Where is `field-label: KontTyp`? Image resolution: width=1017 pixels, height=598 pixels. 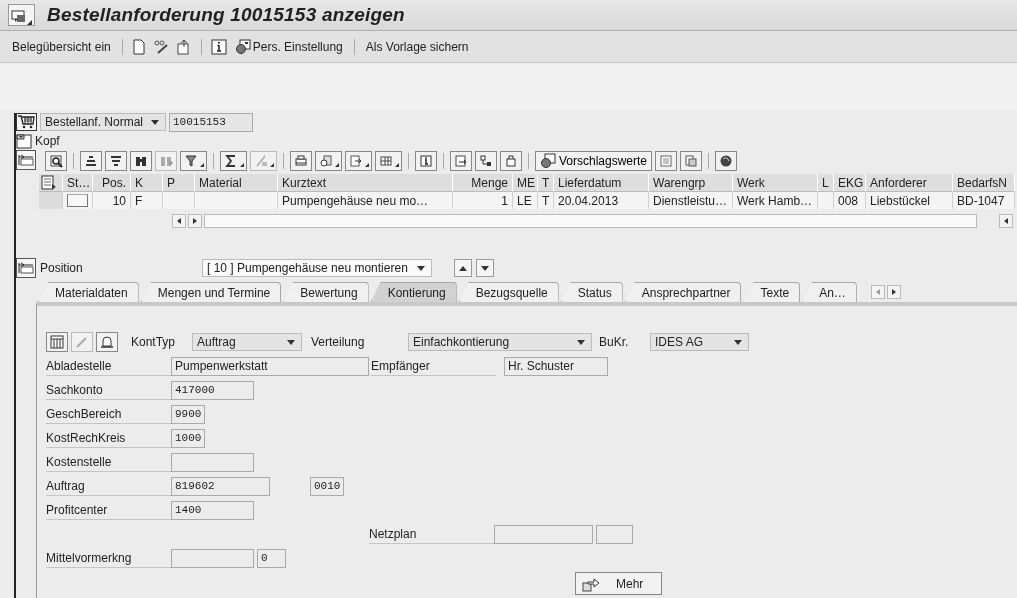 field-label: KontTyp is located at coordinates (154, 342).